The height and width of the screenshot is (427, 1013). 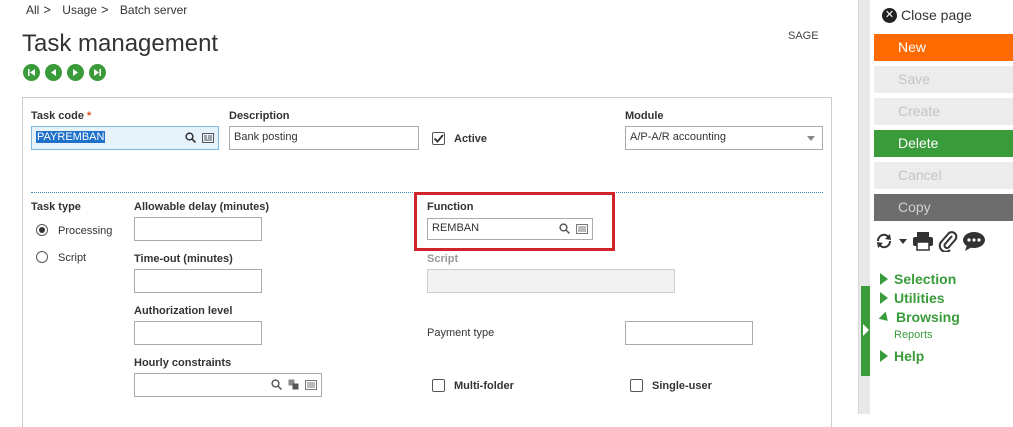 What do you see at coordinates (42, 230) in the screenshot?
I see `radio-processing` at bounding box center [42, 230].